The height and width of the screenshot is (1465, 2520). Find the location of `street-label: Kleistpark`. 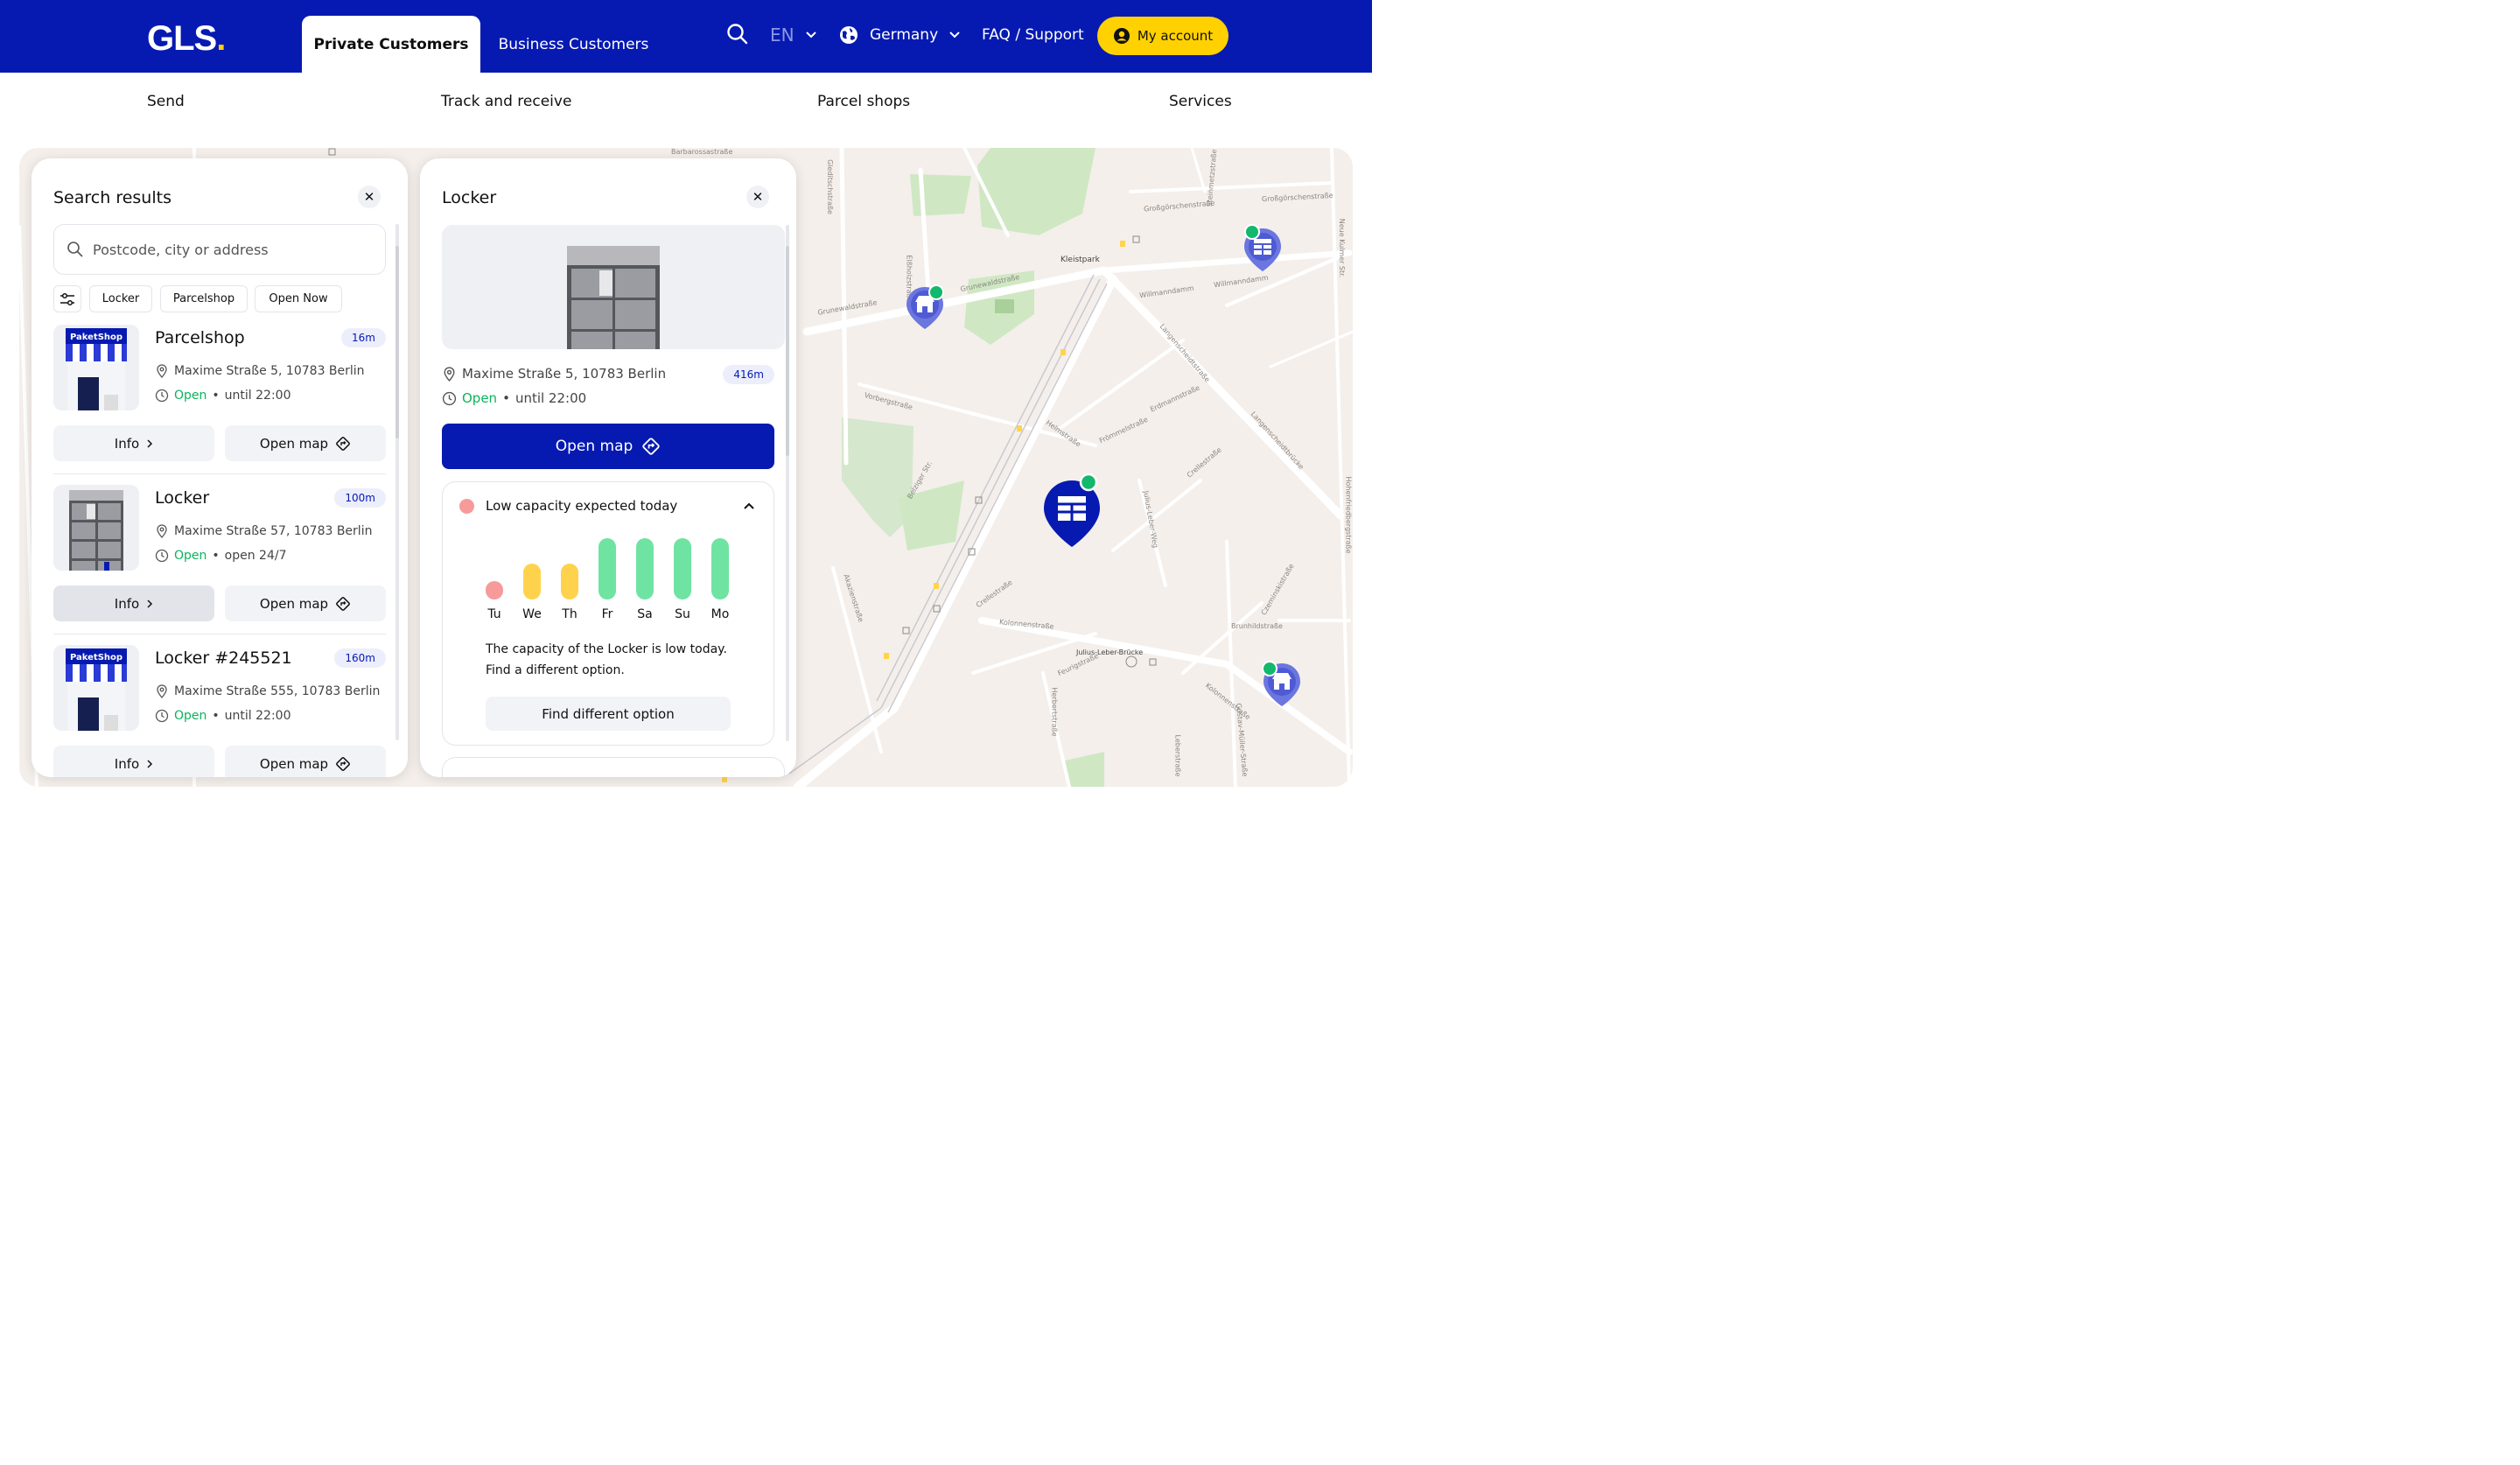

street-label: Kleistpark is located at coordinates (1080, 260).